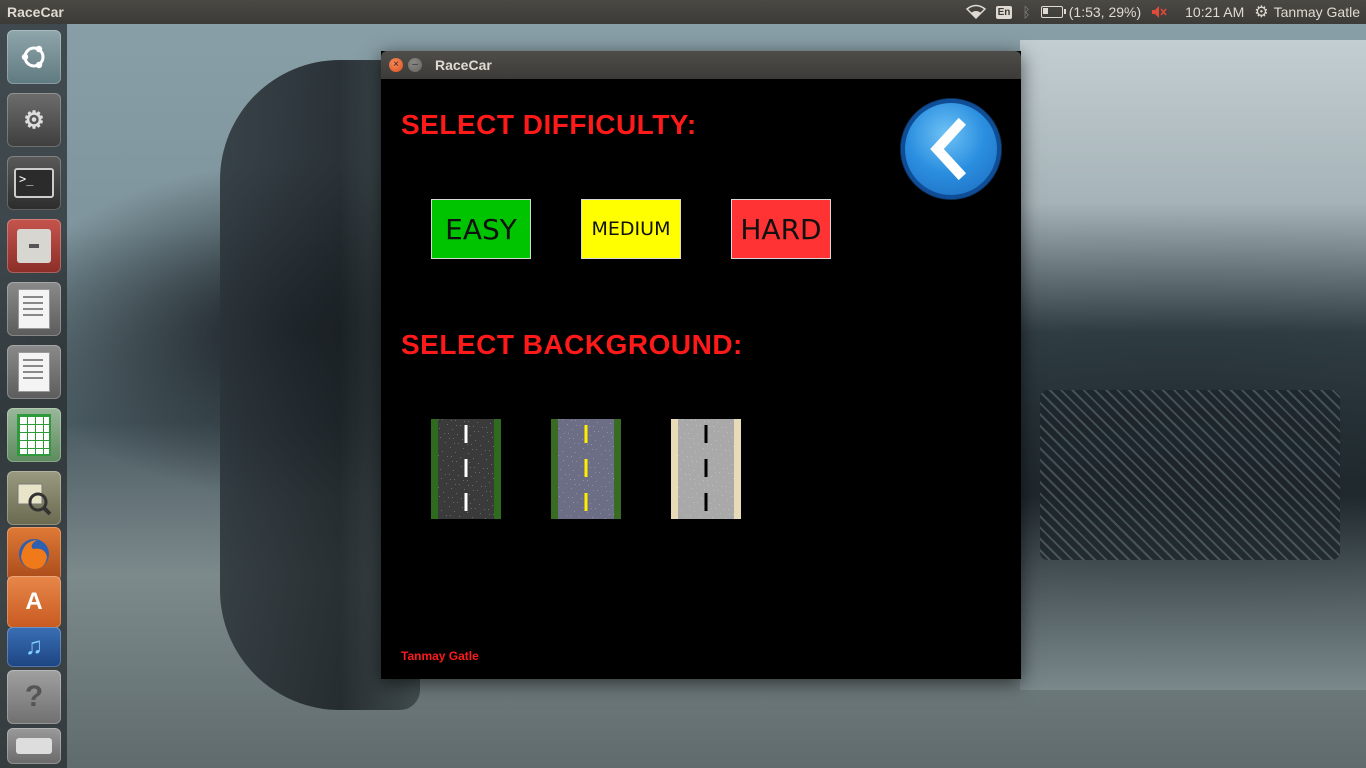 The height and width of the screenshot is (768, 1366). I want to click on launcher: ⚙ >_ A ♫ ?, so click(33, 396).